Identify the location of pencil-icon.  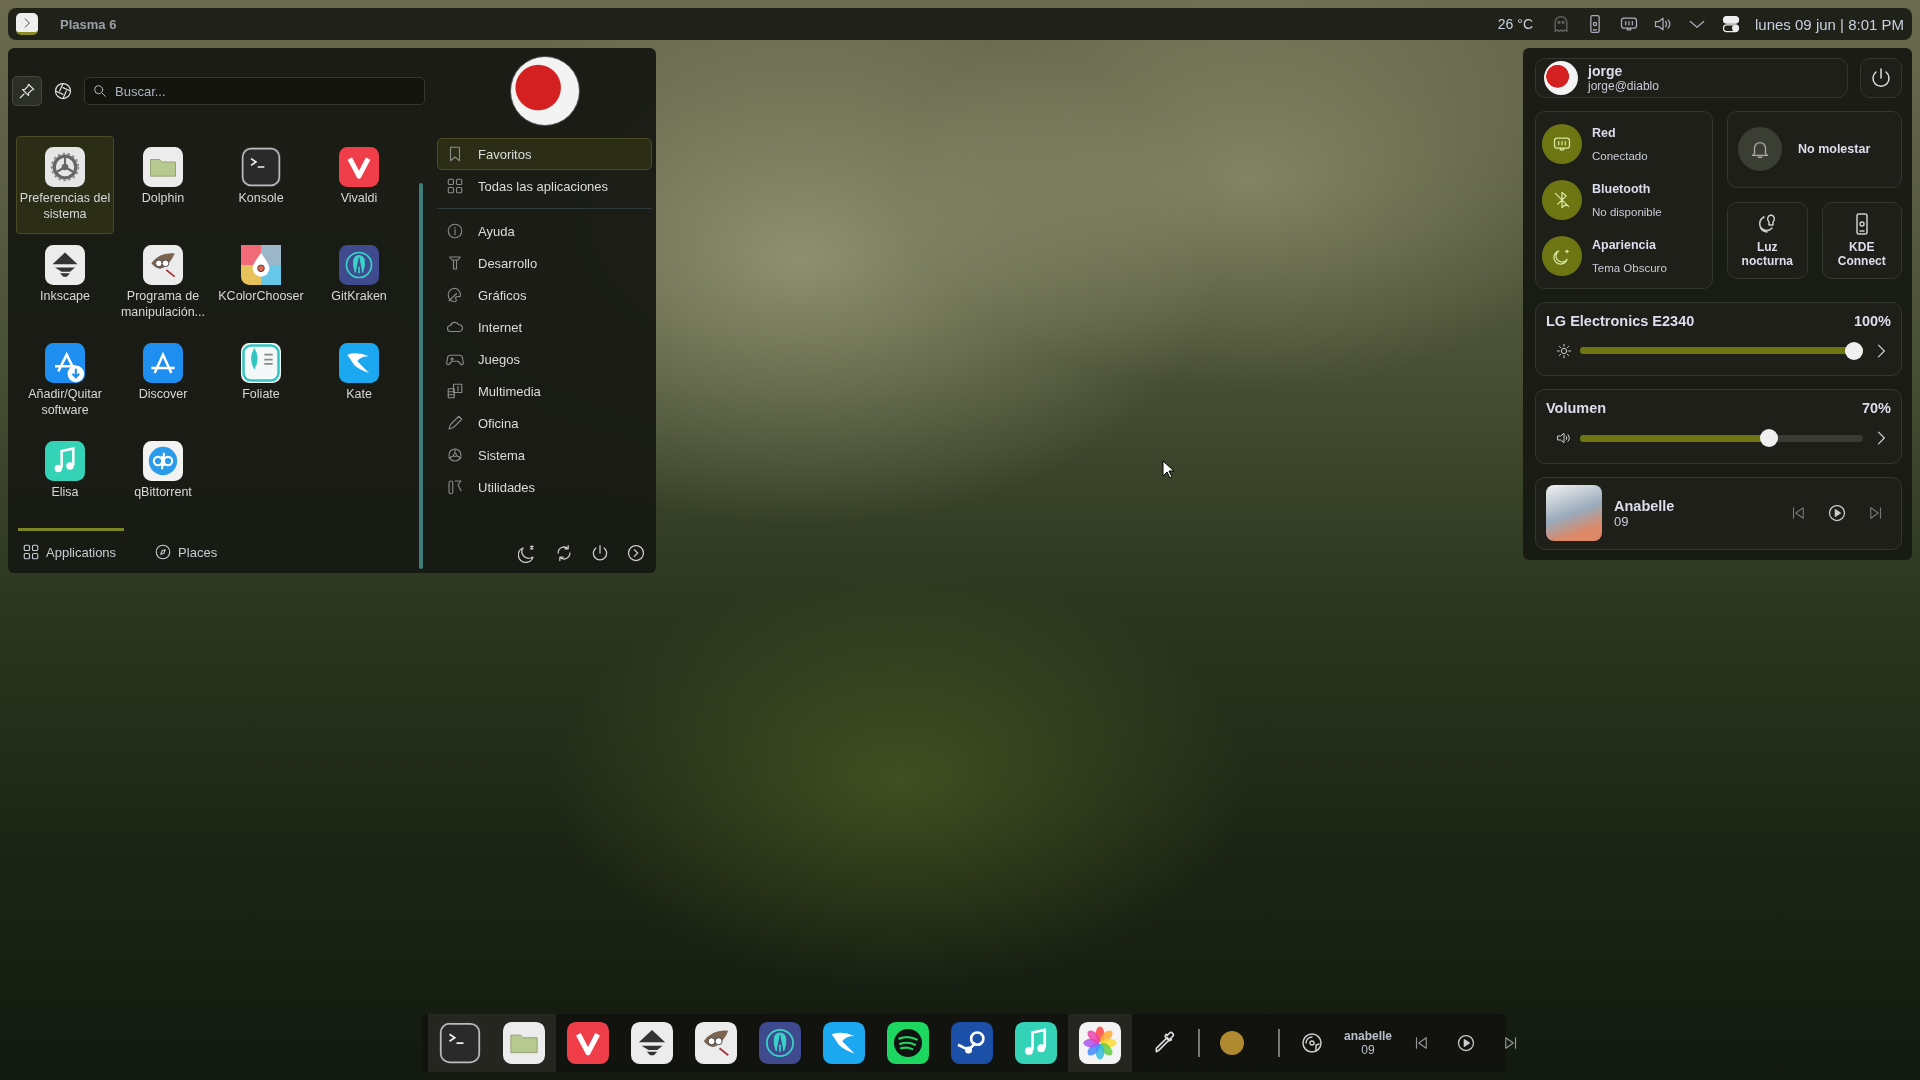
(455, 423).